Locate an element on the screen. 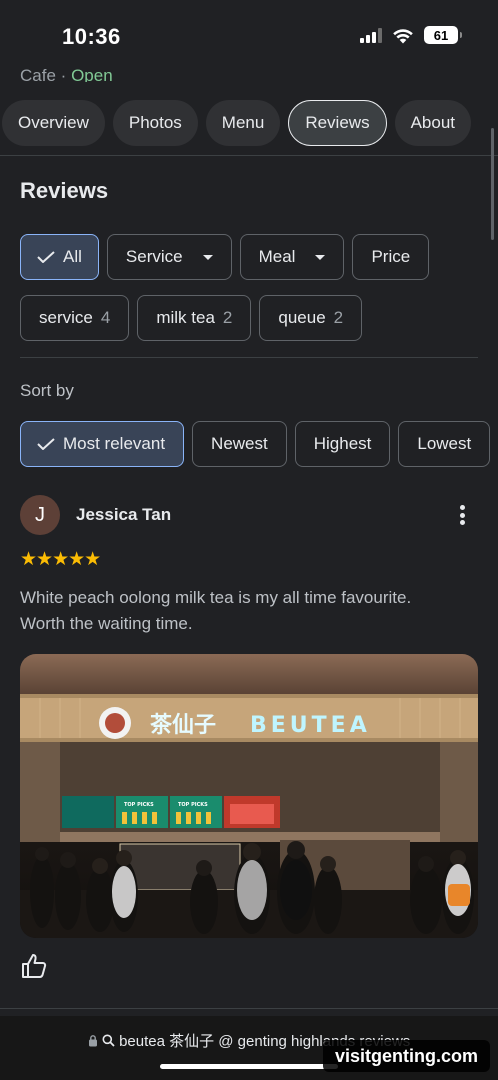 The width and height of the screenshot is (498, 1080). sort-highest-chip: Highest is located at coordinates (342, 444).